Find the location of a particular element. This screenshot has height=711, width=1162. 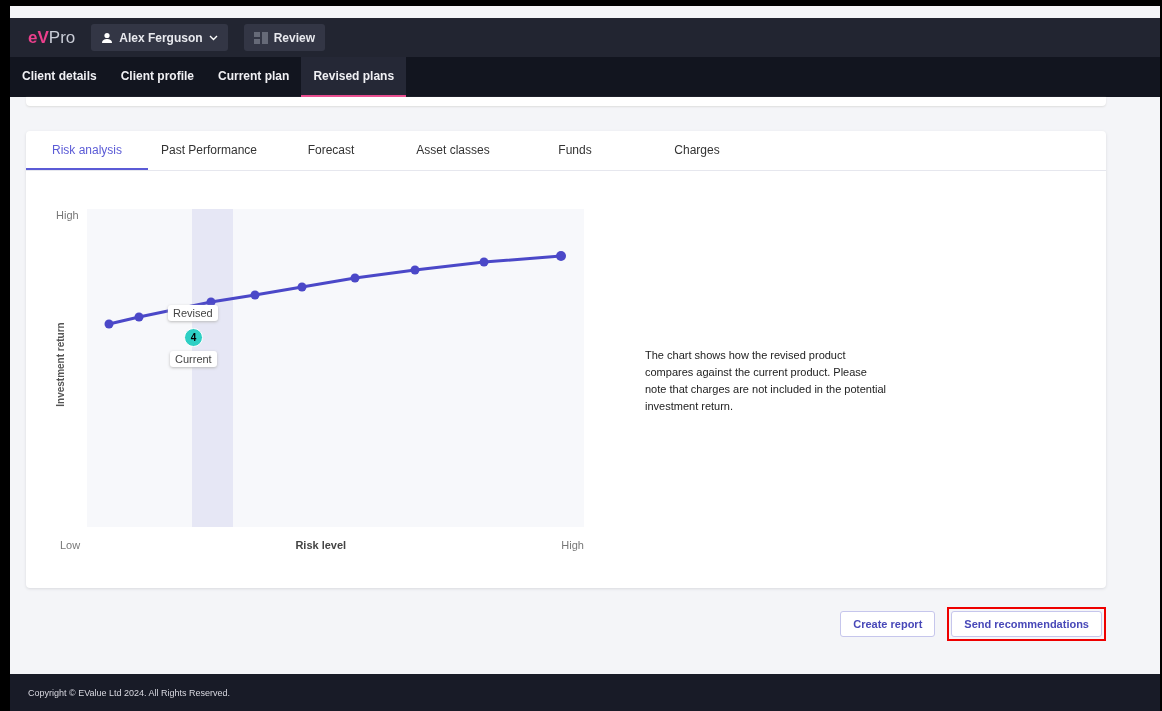

analysis-tab: Asset classes is located at coordinates (453, 150).